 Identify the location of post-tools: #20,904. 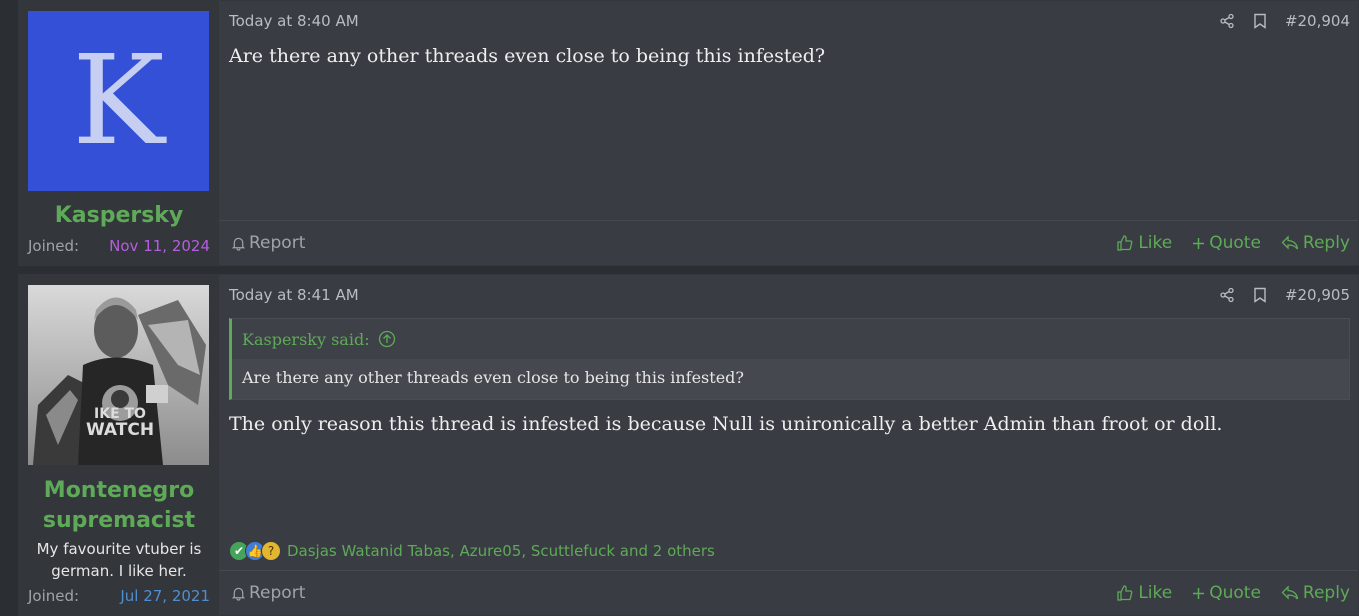
(1284, 21).